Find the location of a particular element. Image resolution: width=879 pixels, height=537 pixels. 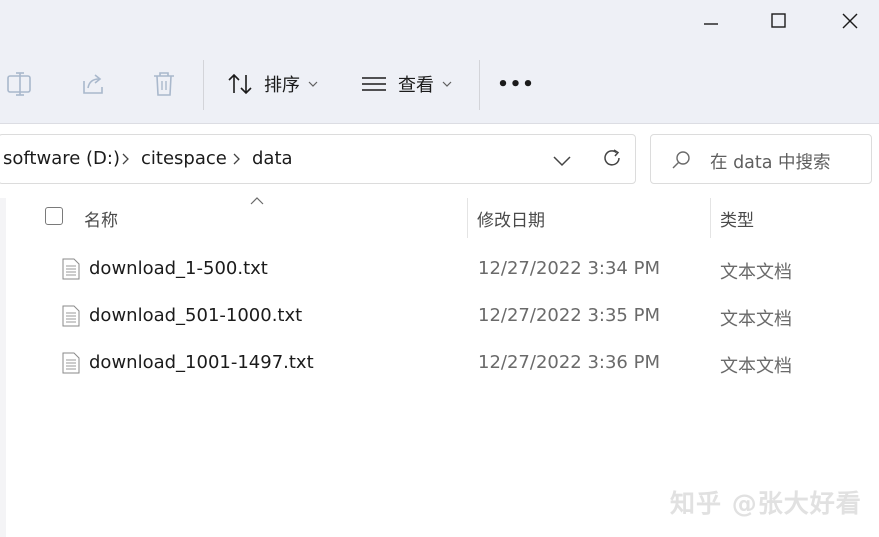

view-label: 查看 is located at coordinates (416, 85).